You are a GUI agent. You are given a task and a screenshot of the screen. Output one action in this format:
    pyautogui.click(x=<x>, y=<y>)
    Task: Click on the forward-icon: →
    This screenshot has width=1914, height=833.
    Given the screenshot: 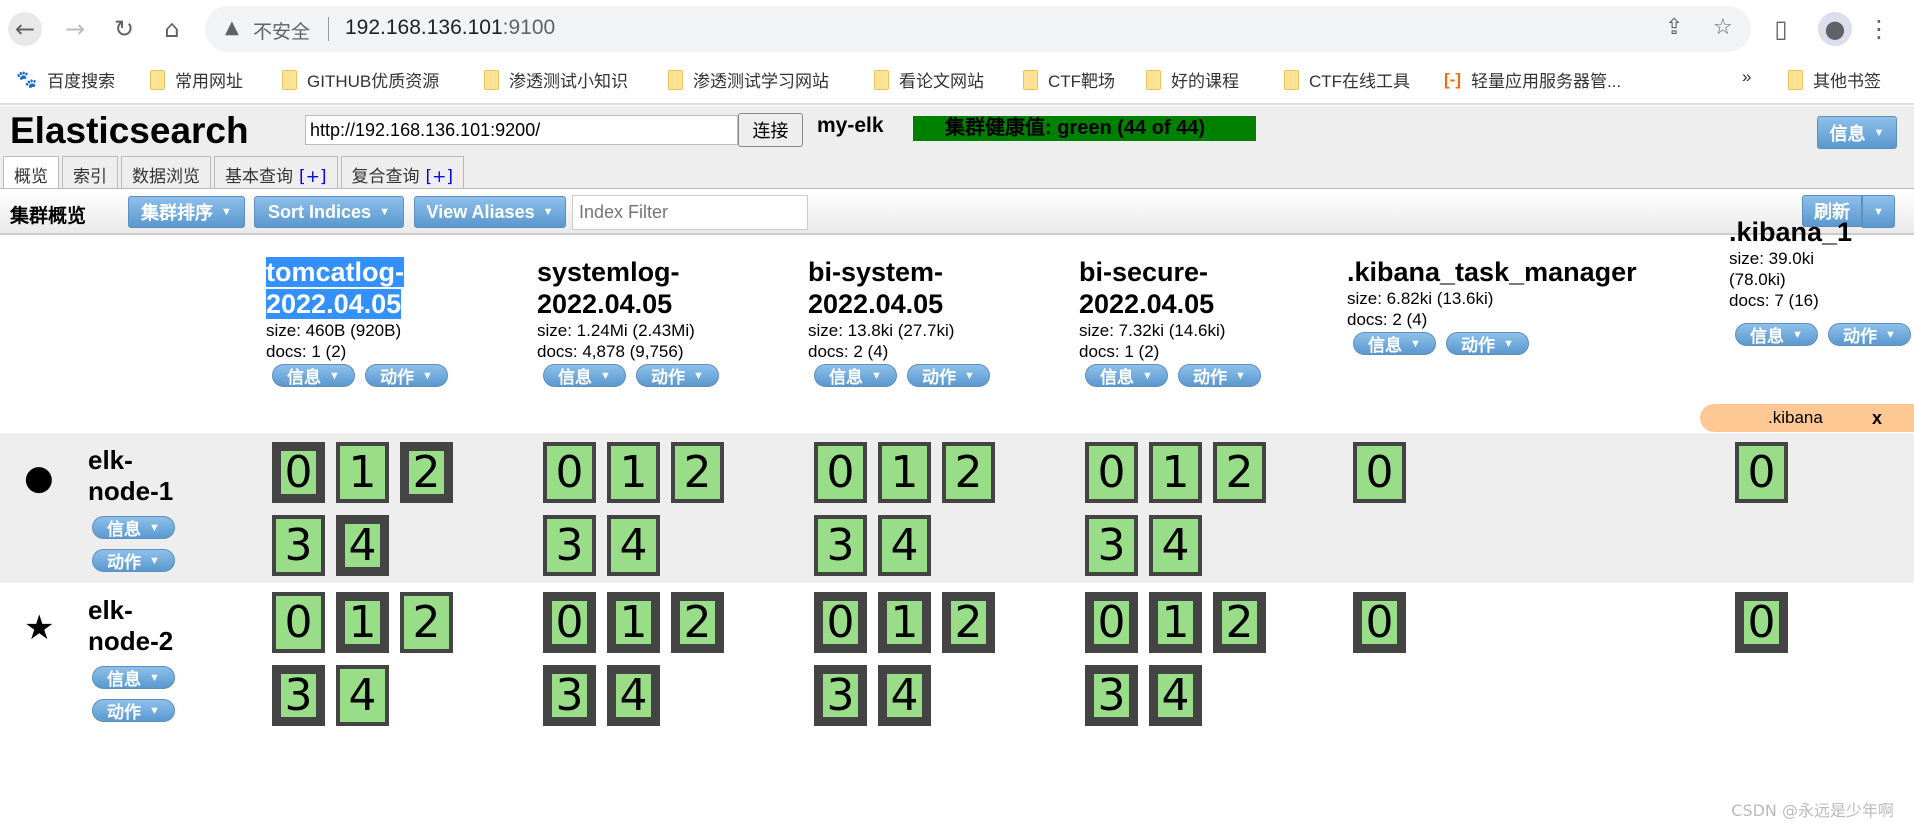 What is the action you would take?
    pyautogui.click(x=75, y=29)
    